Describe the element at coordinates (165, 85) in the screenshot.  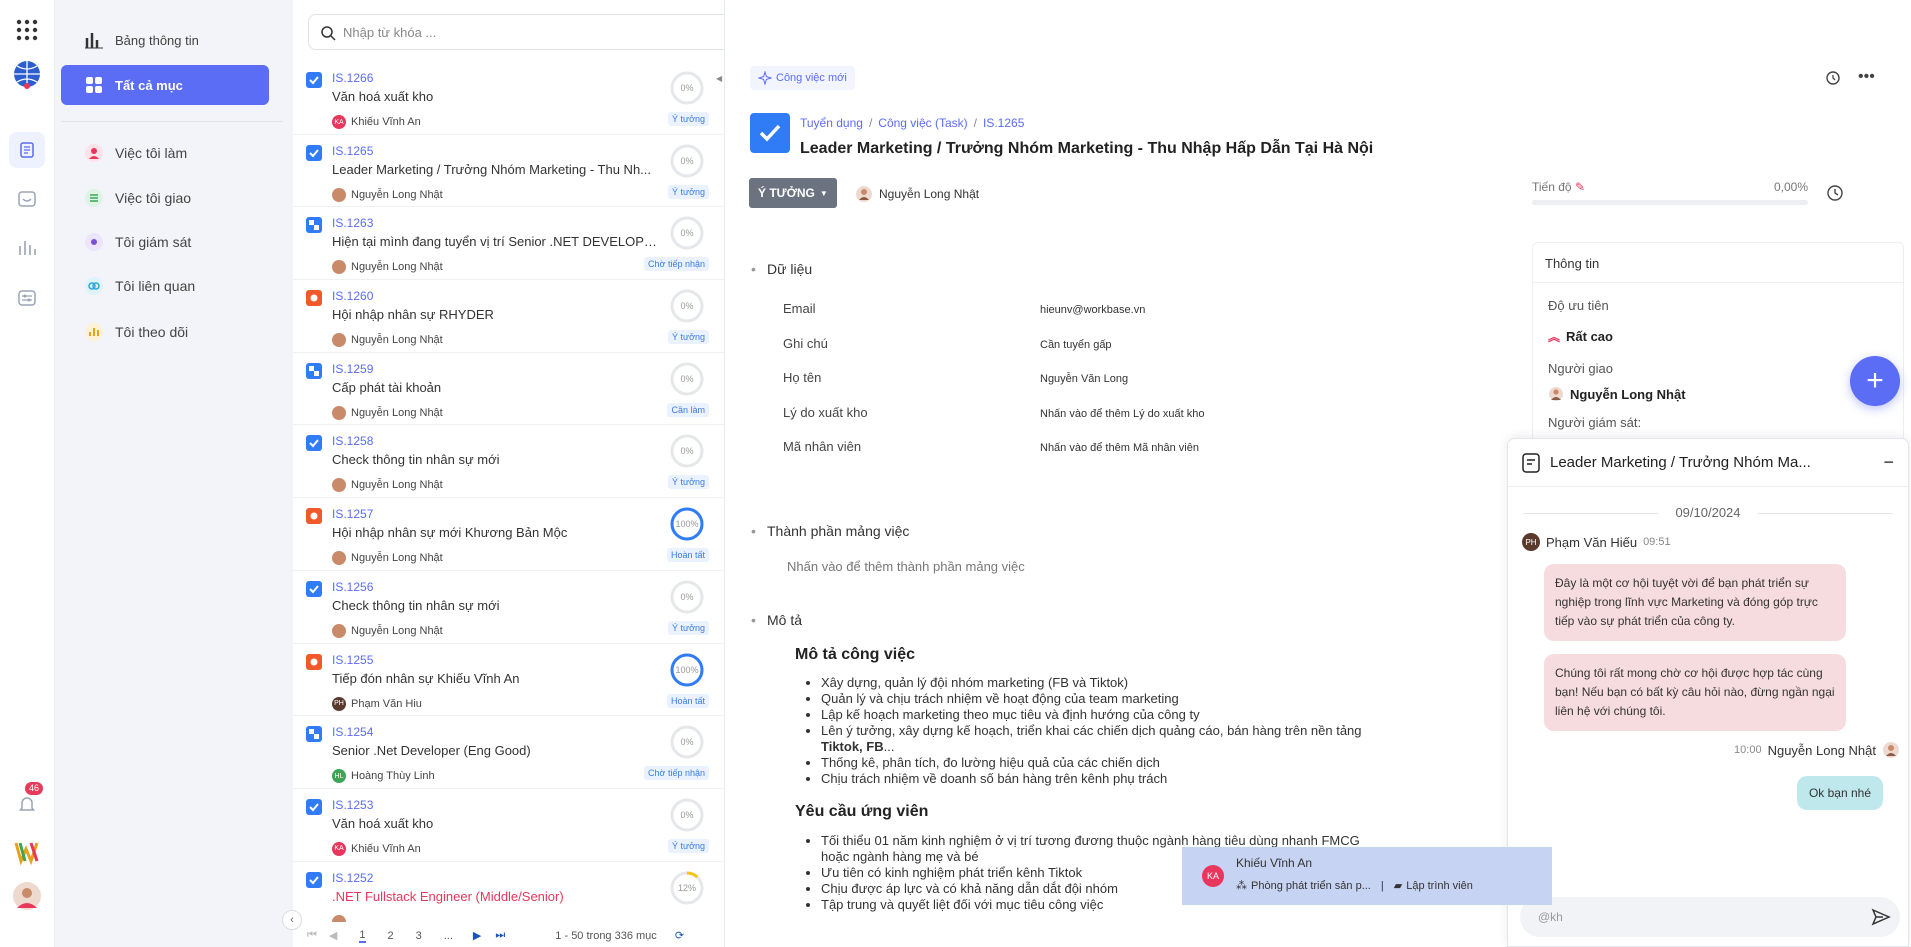
I see `nav-all-items: Tất cả mục` at that location.